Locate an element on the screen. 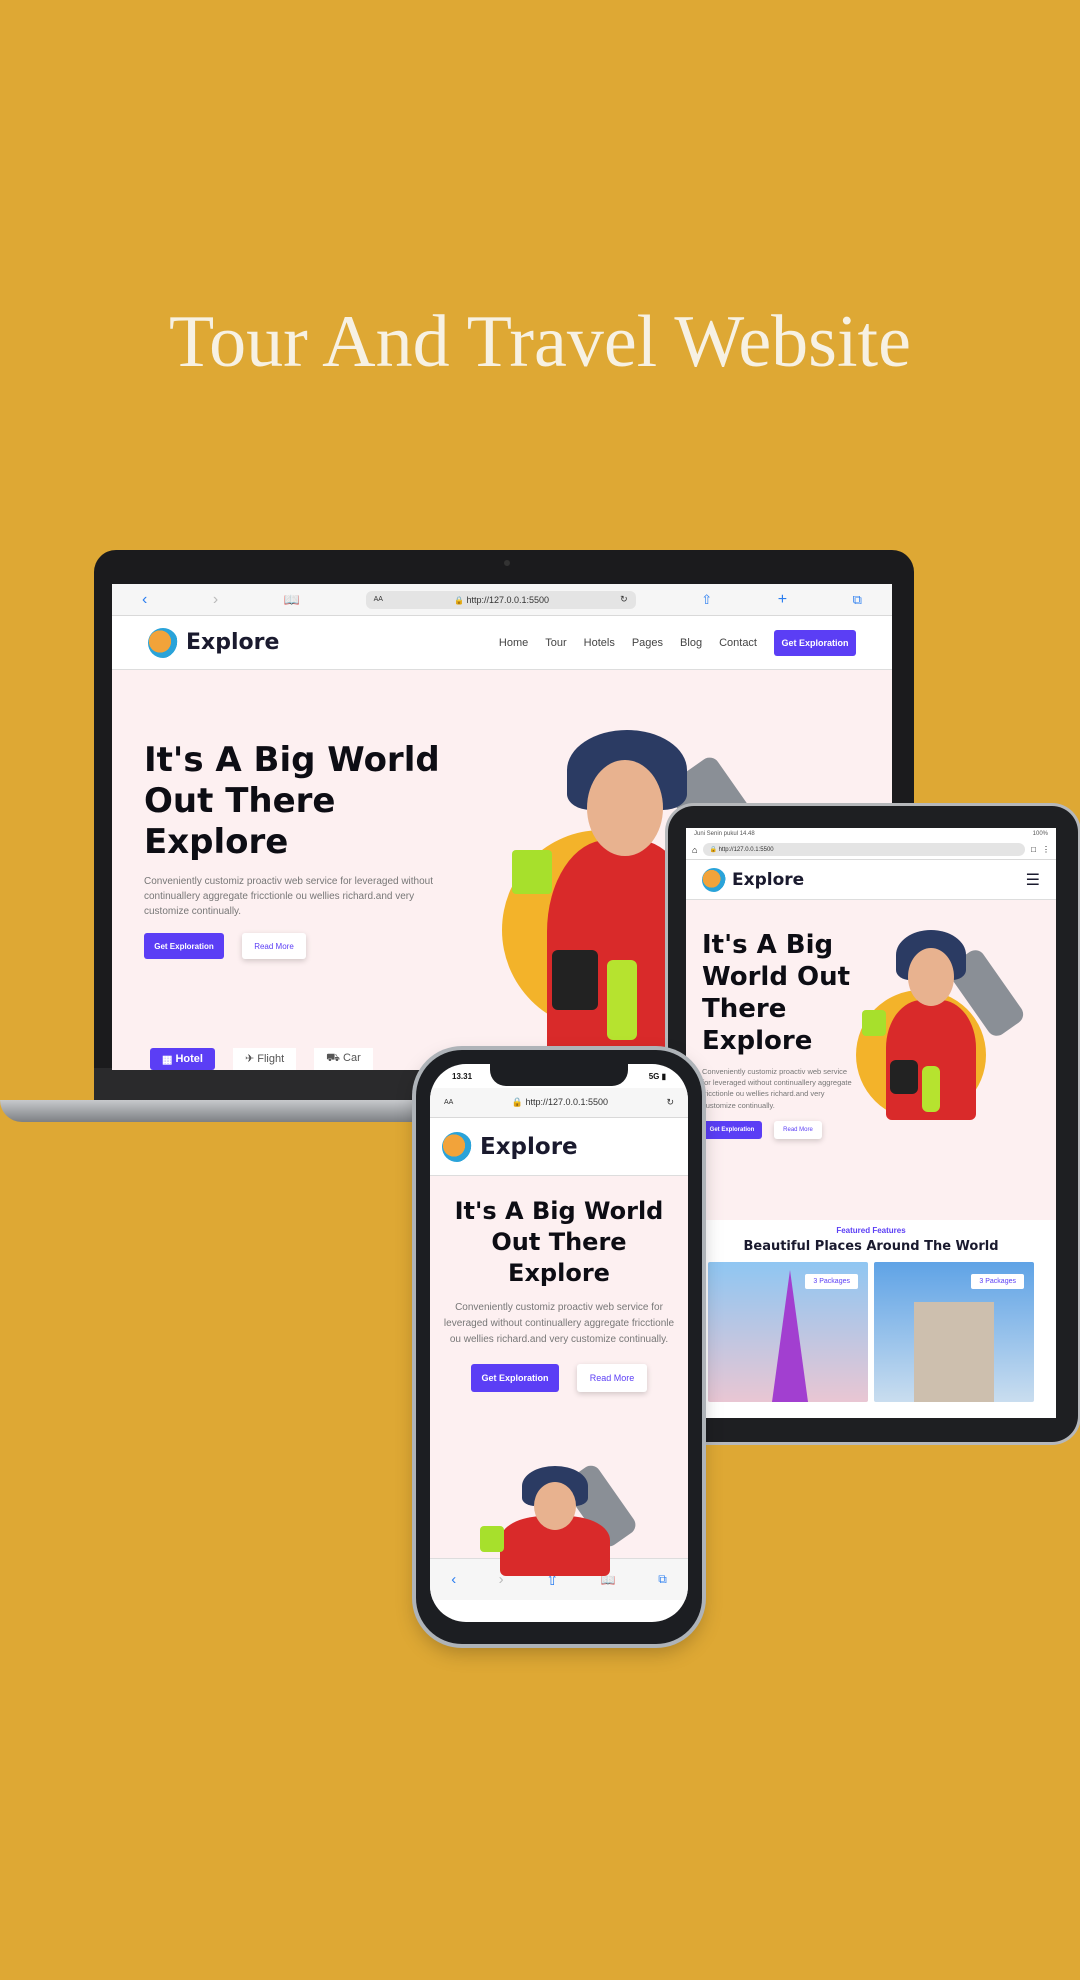 Image resolution: width=1080 pixels, height=1980 pixels. tab-car: ⛟ Car is located at coordinates (343, 1059).